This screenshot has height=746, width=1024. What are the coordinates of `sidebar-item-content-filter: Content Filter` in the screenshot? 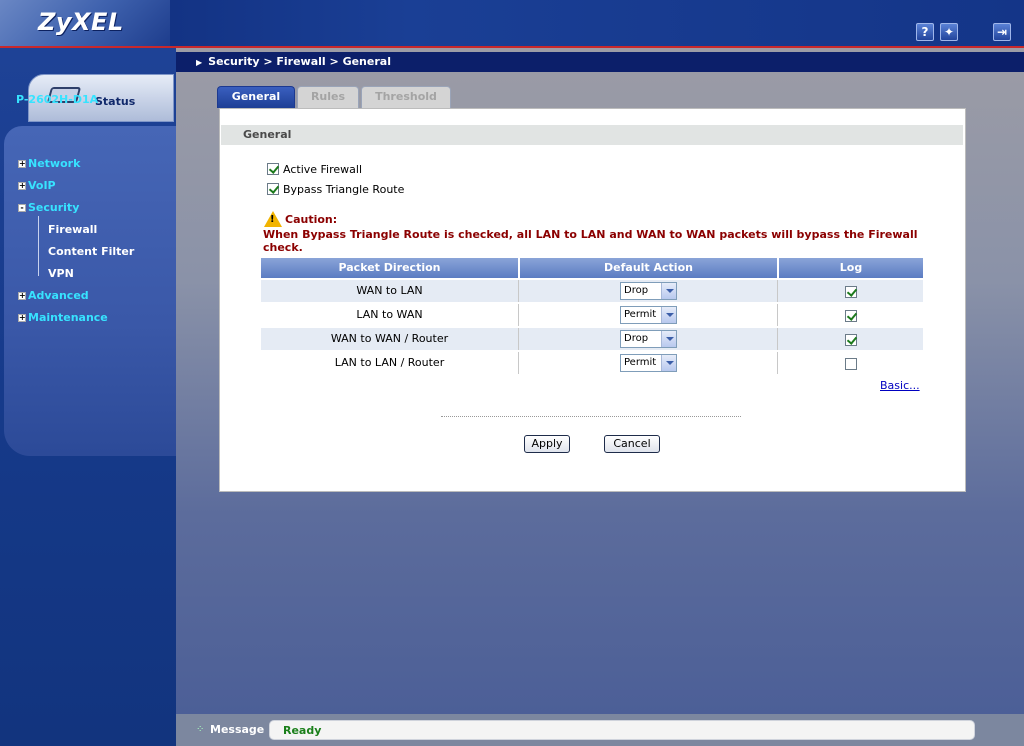 It's located at (86, 251).